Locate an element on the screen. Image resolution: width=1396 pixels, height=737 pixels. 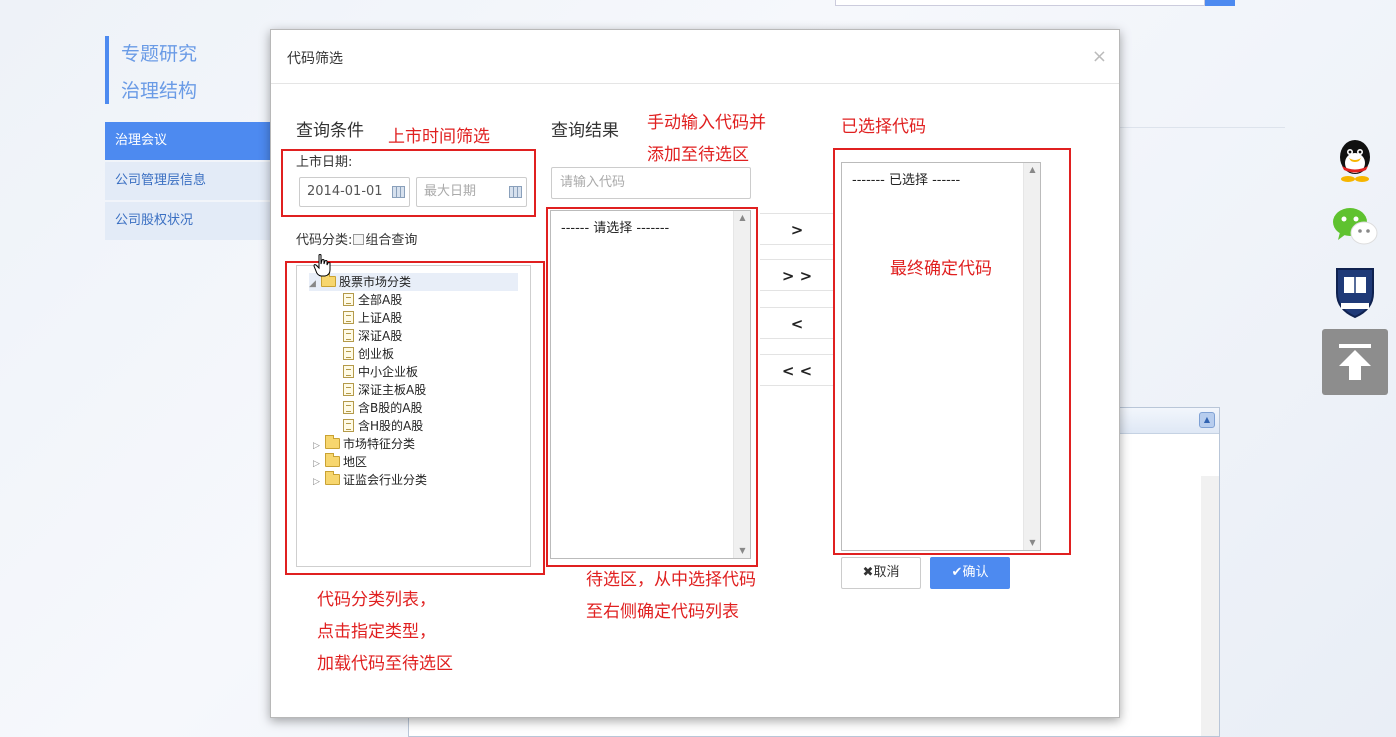
tree-node-label: 深证A股 is located at coordinates (380, 336).